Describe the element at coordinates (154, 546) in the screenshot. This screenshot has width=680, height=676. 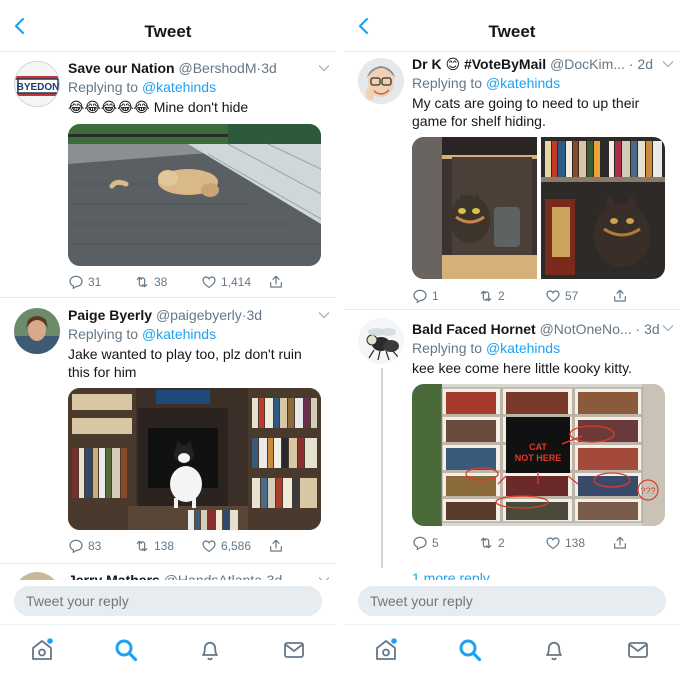
I see `retweet-button: 138` at that location.